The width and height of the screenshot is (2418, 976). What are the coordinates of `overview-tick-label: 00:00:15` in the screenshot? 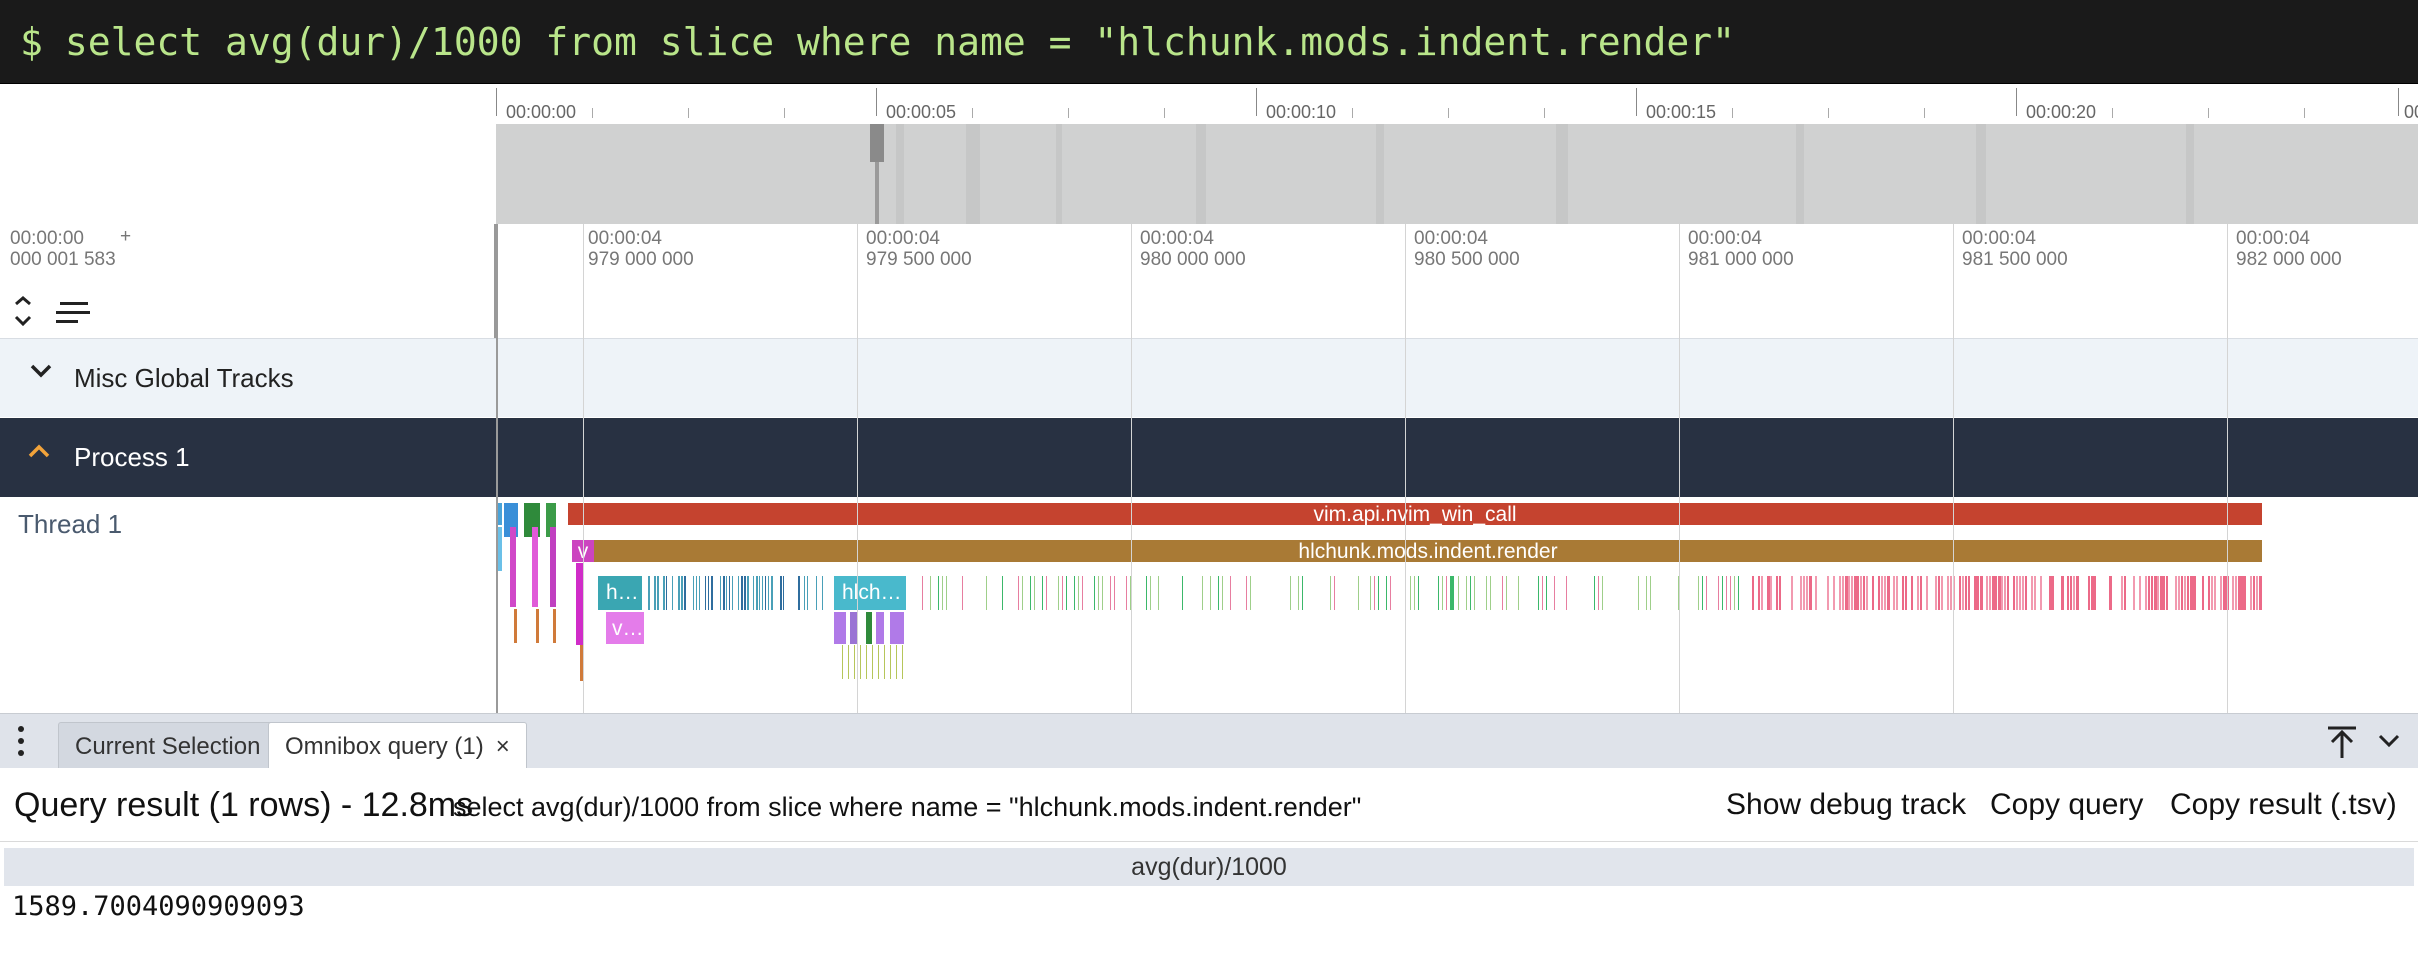 It's located at (1681, 112).